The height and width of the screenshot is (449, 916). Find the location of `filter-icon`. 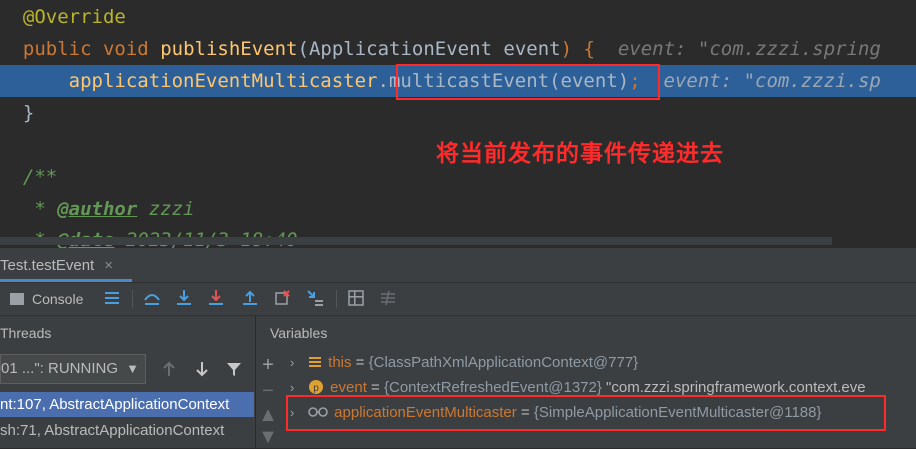

filter-icon is located at coordinates (234, 369).